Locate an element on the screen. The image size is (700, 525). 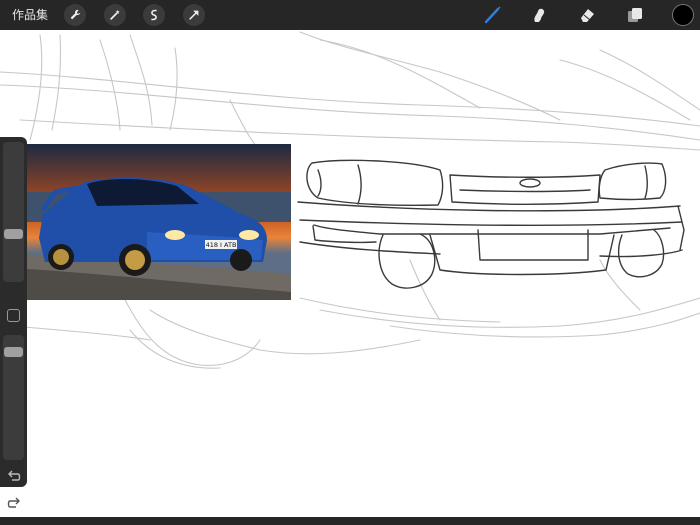
brush-size-handle is located at coordinates (13, 234).